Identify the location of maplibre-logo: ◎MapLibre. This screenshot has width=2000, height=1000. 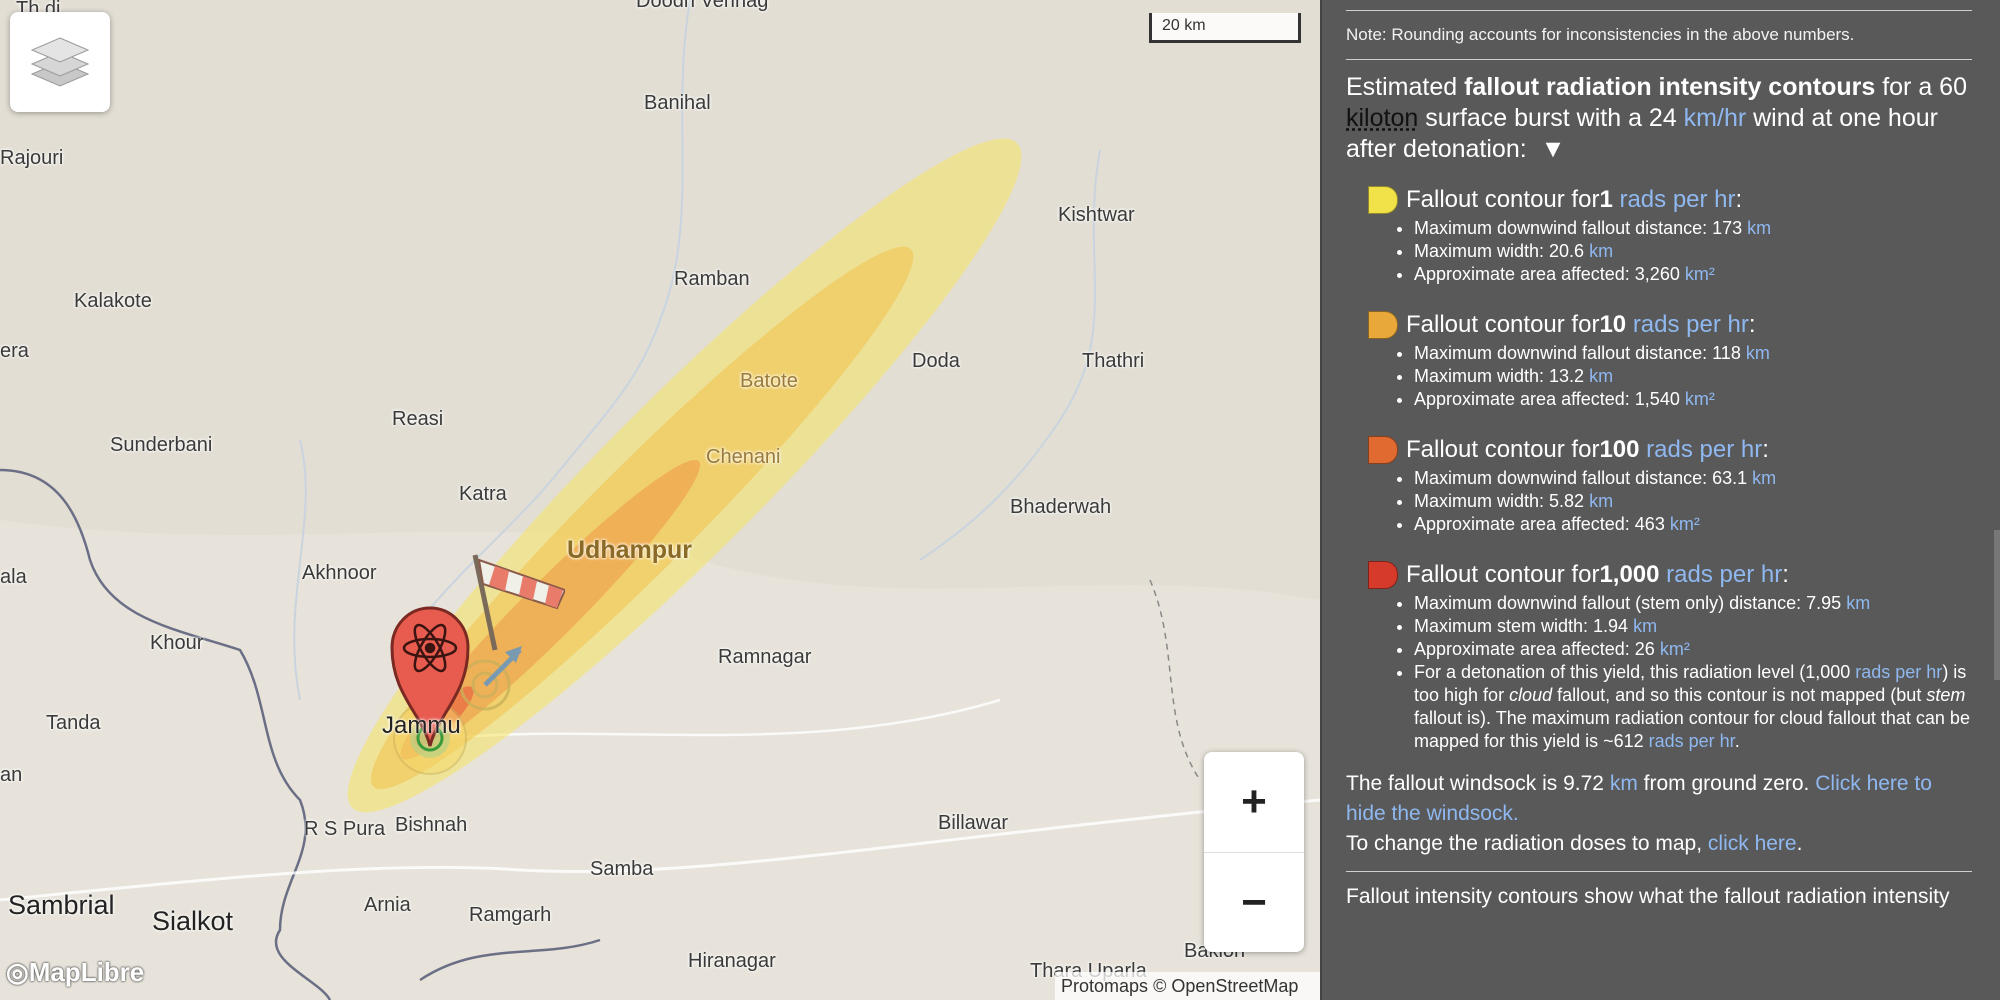
(75, 972).